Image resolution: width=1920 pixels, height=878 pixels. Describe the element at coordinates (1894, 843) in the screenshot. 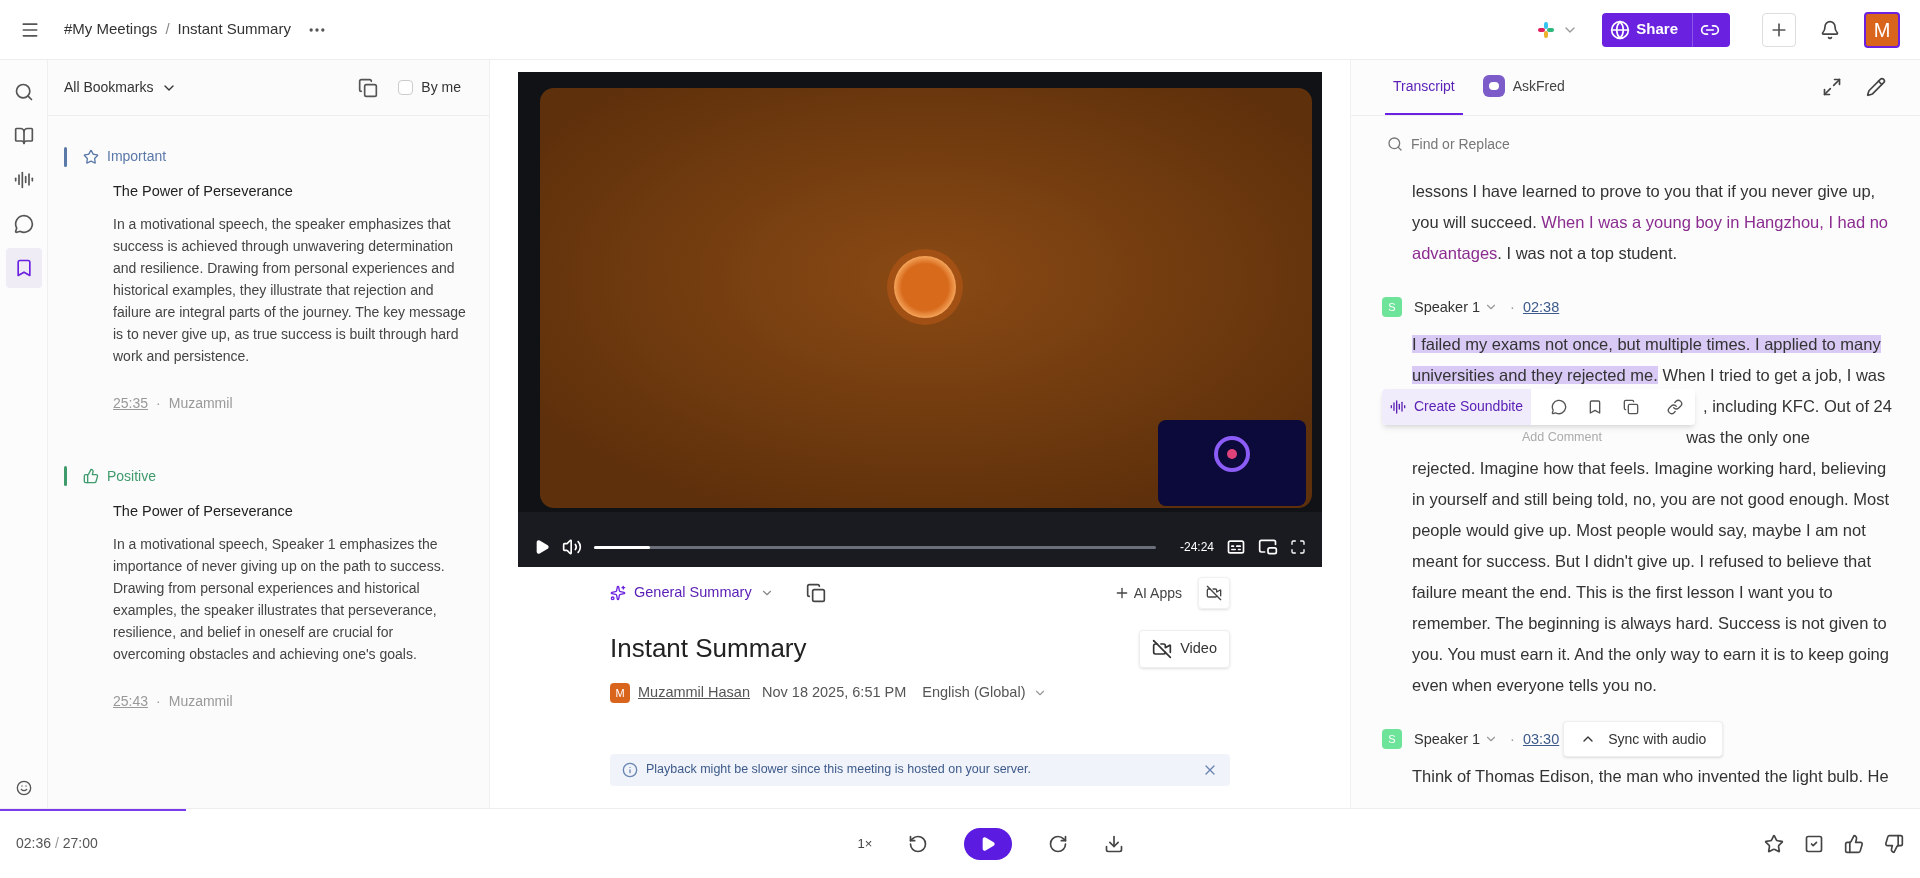

I see `thumbs-down-icon` at that location.